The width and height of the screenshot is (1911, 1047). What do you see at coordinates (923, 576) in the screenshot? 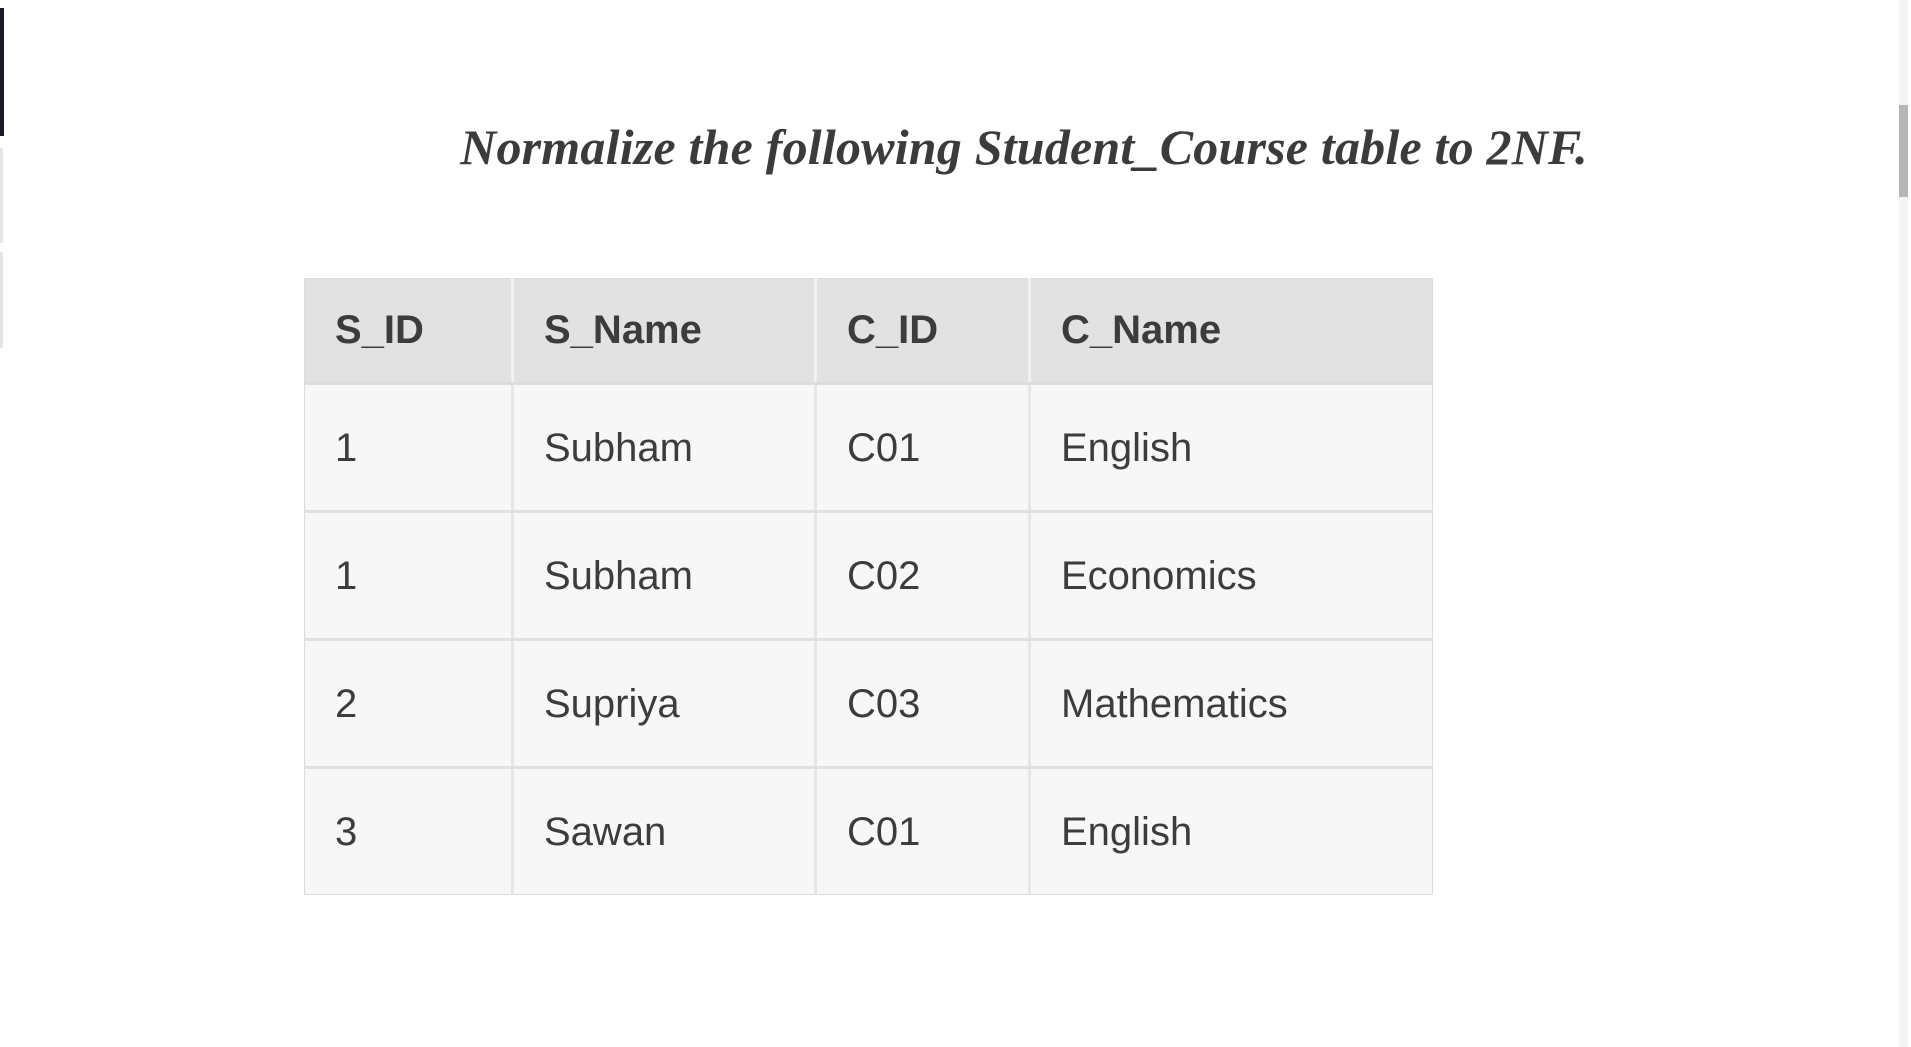
I see `cell-c-id: C02` at bounding box center [923, 576].